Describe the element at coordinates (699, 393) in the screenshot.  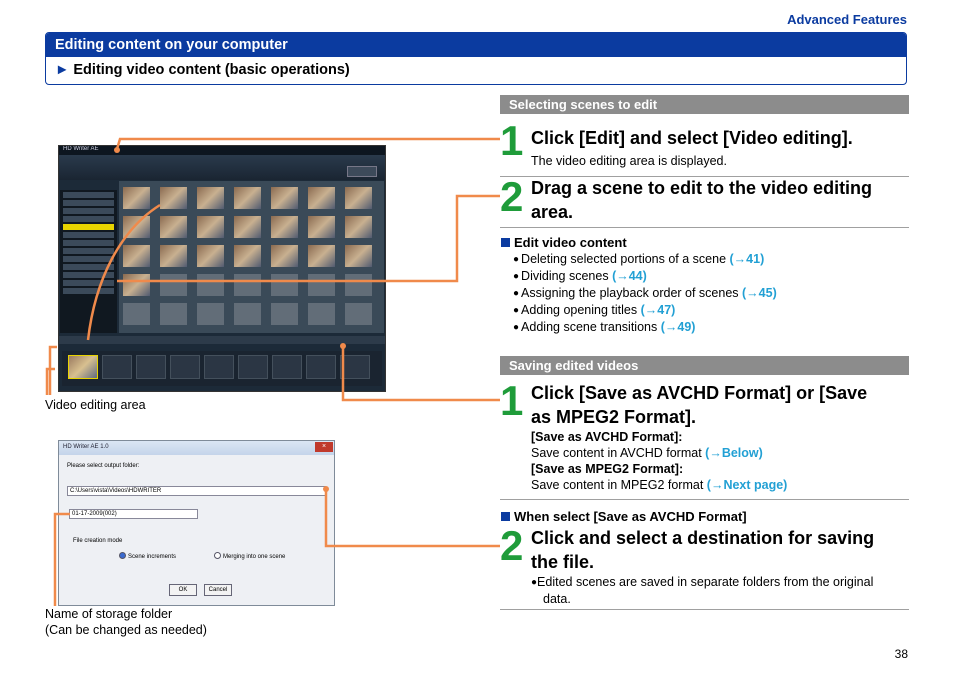
I see `step-title-line: Click [Save as AVCHD Format] or [Save` at that location.